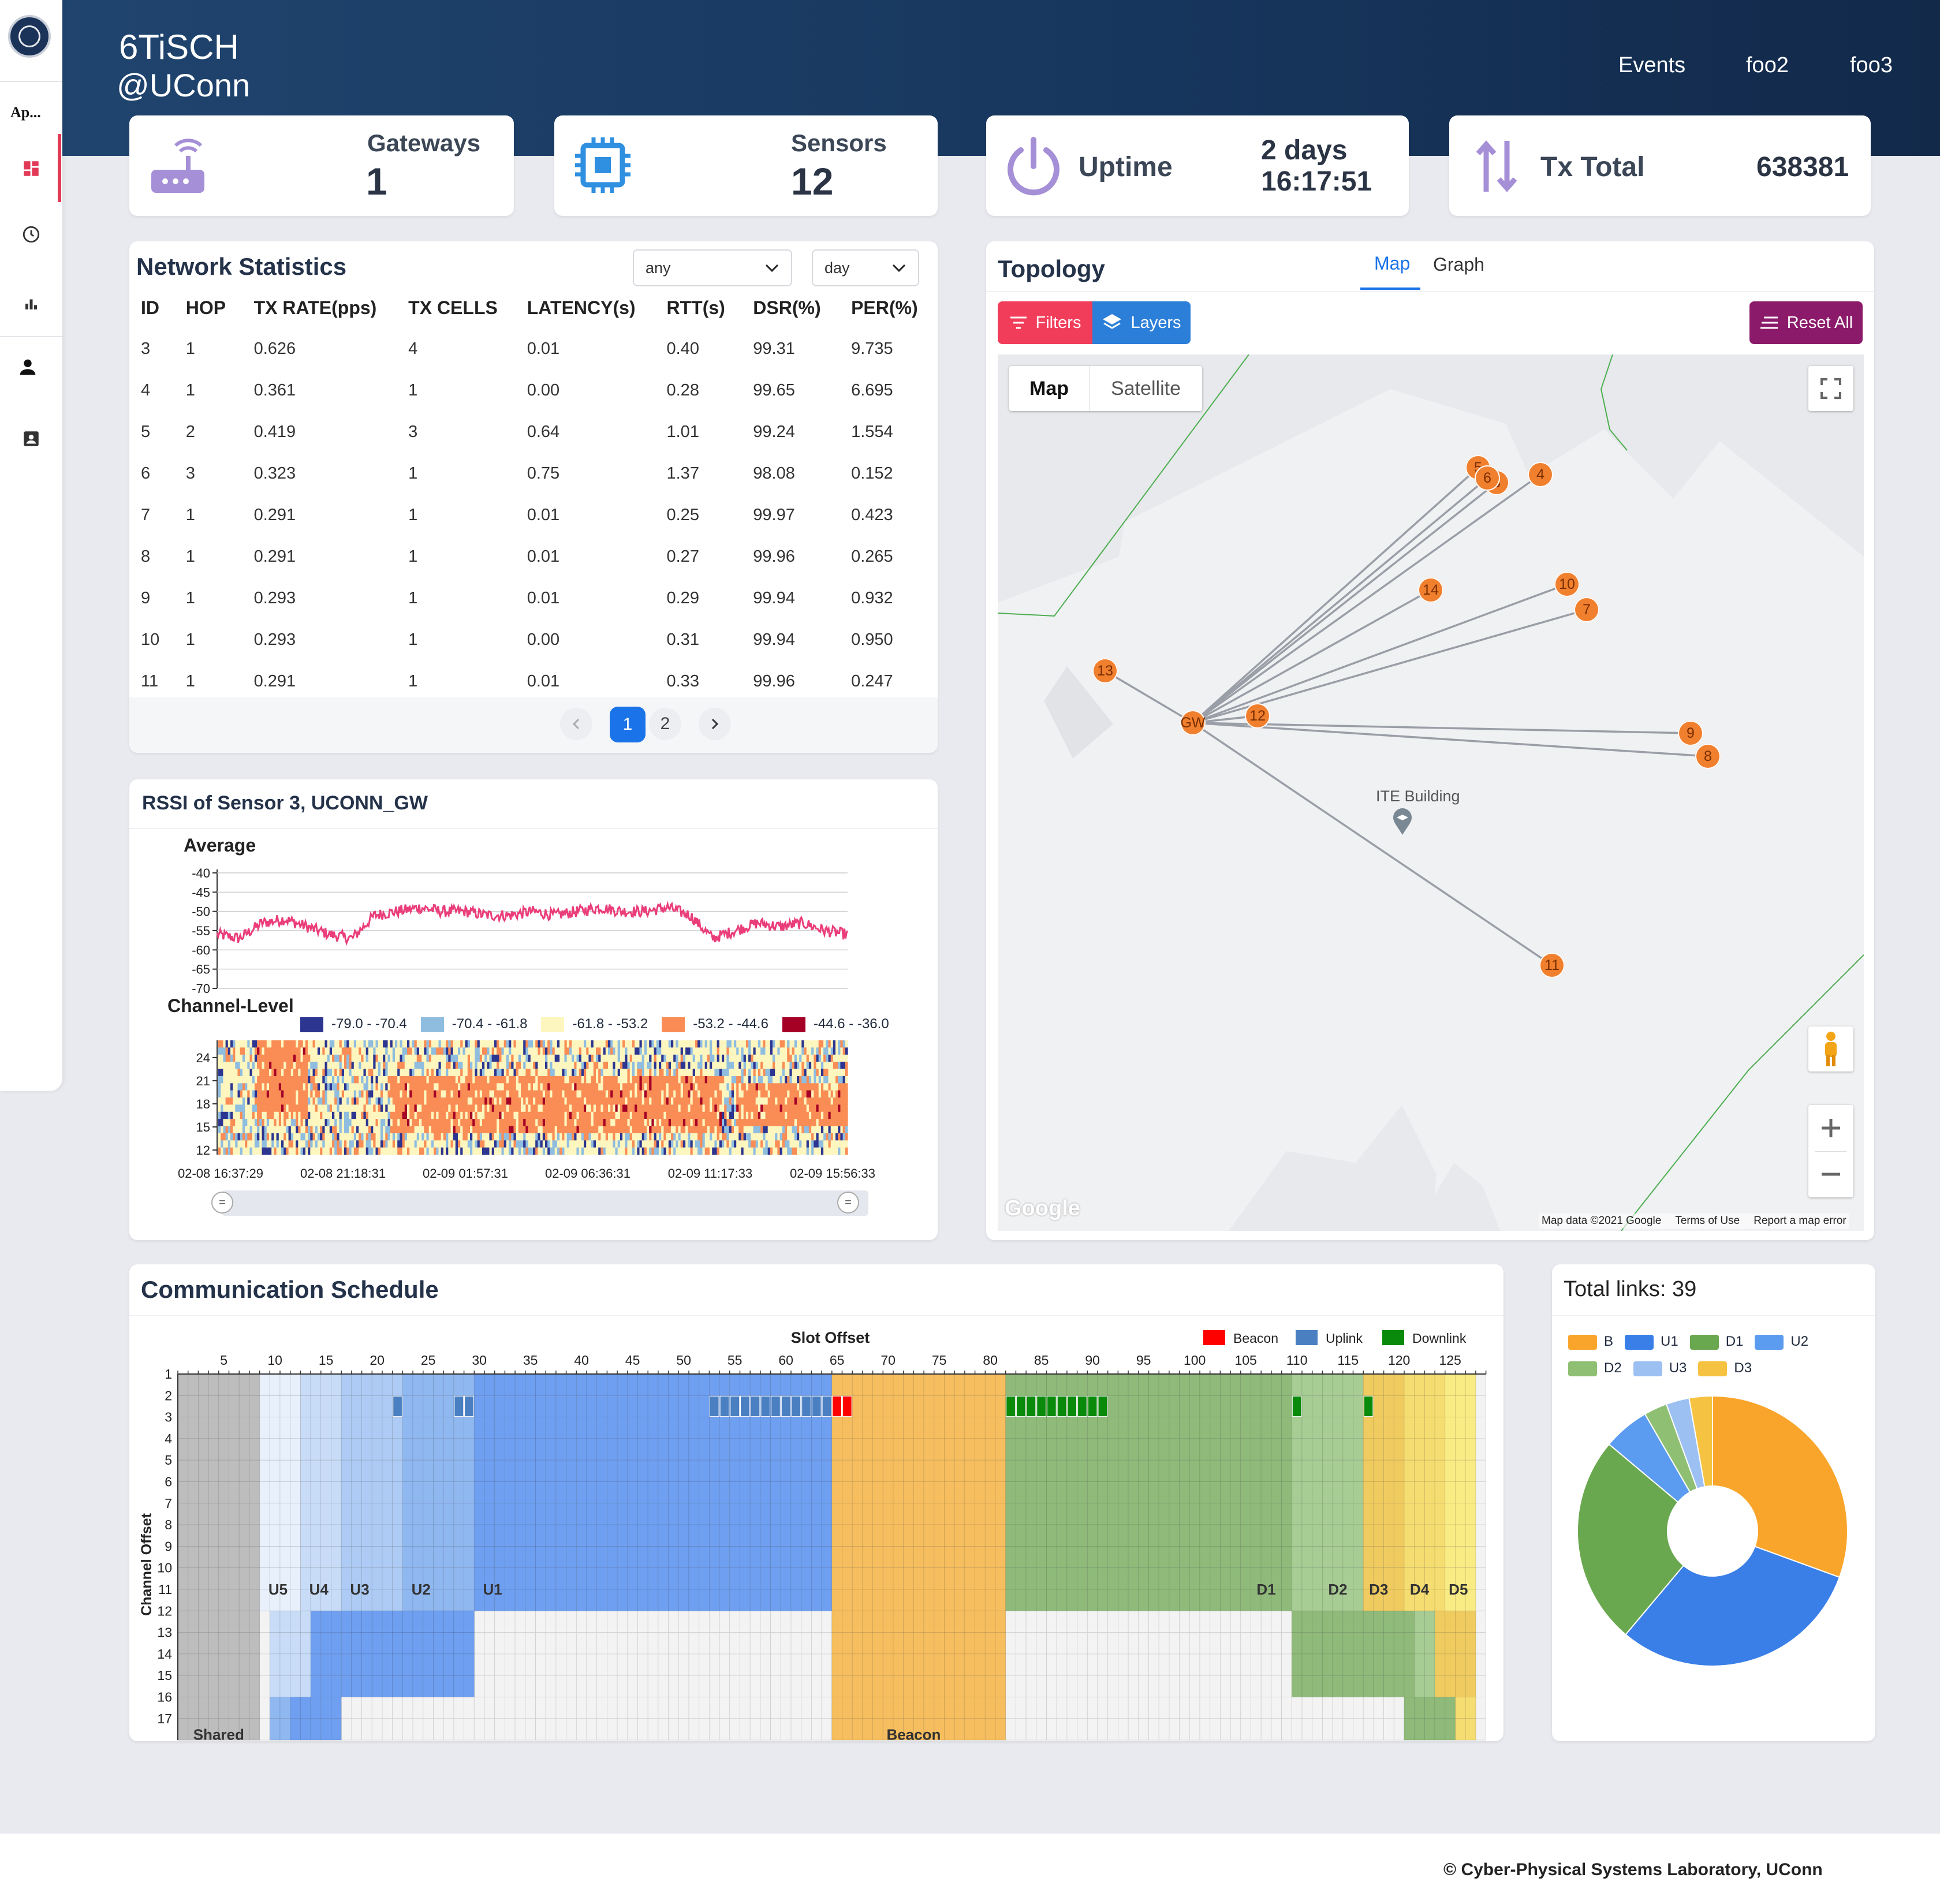 This screenshot has width=1940, height=1904. Describe the element at coordinates (1552, 965) in the screenshot. I see `sensor-node: 11` at that location.